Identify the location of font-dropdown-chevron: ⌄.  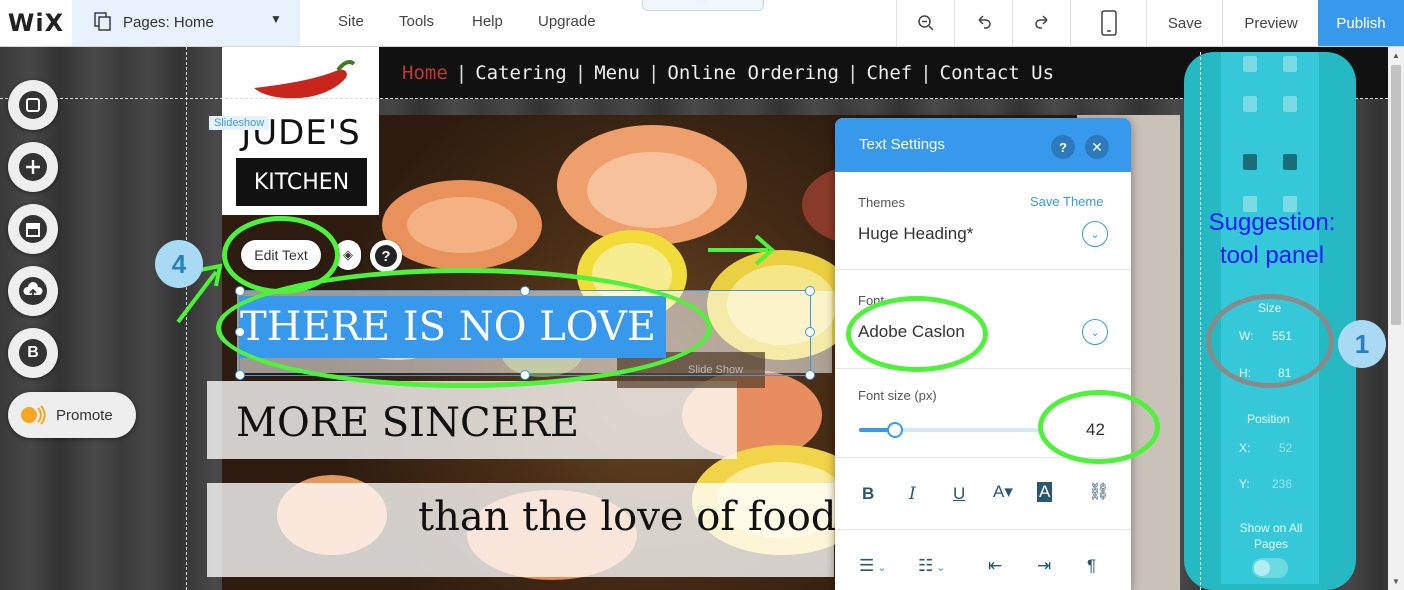
(1095, 332).